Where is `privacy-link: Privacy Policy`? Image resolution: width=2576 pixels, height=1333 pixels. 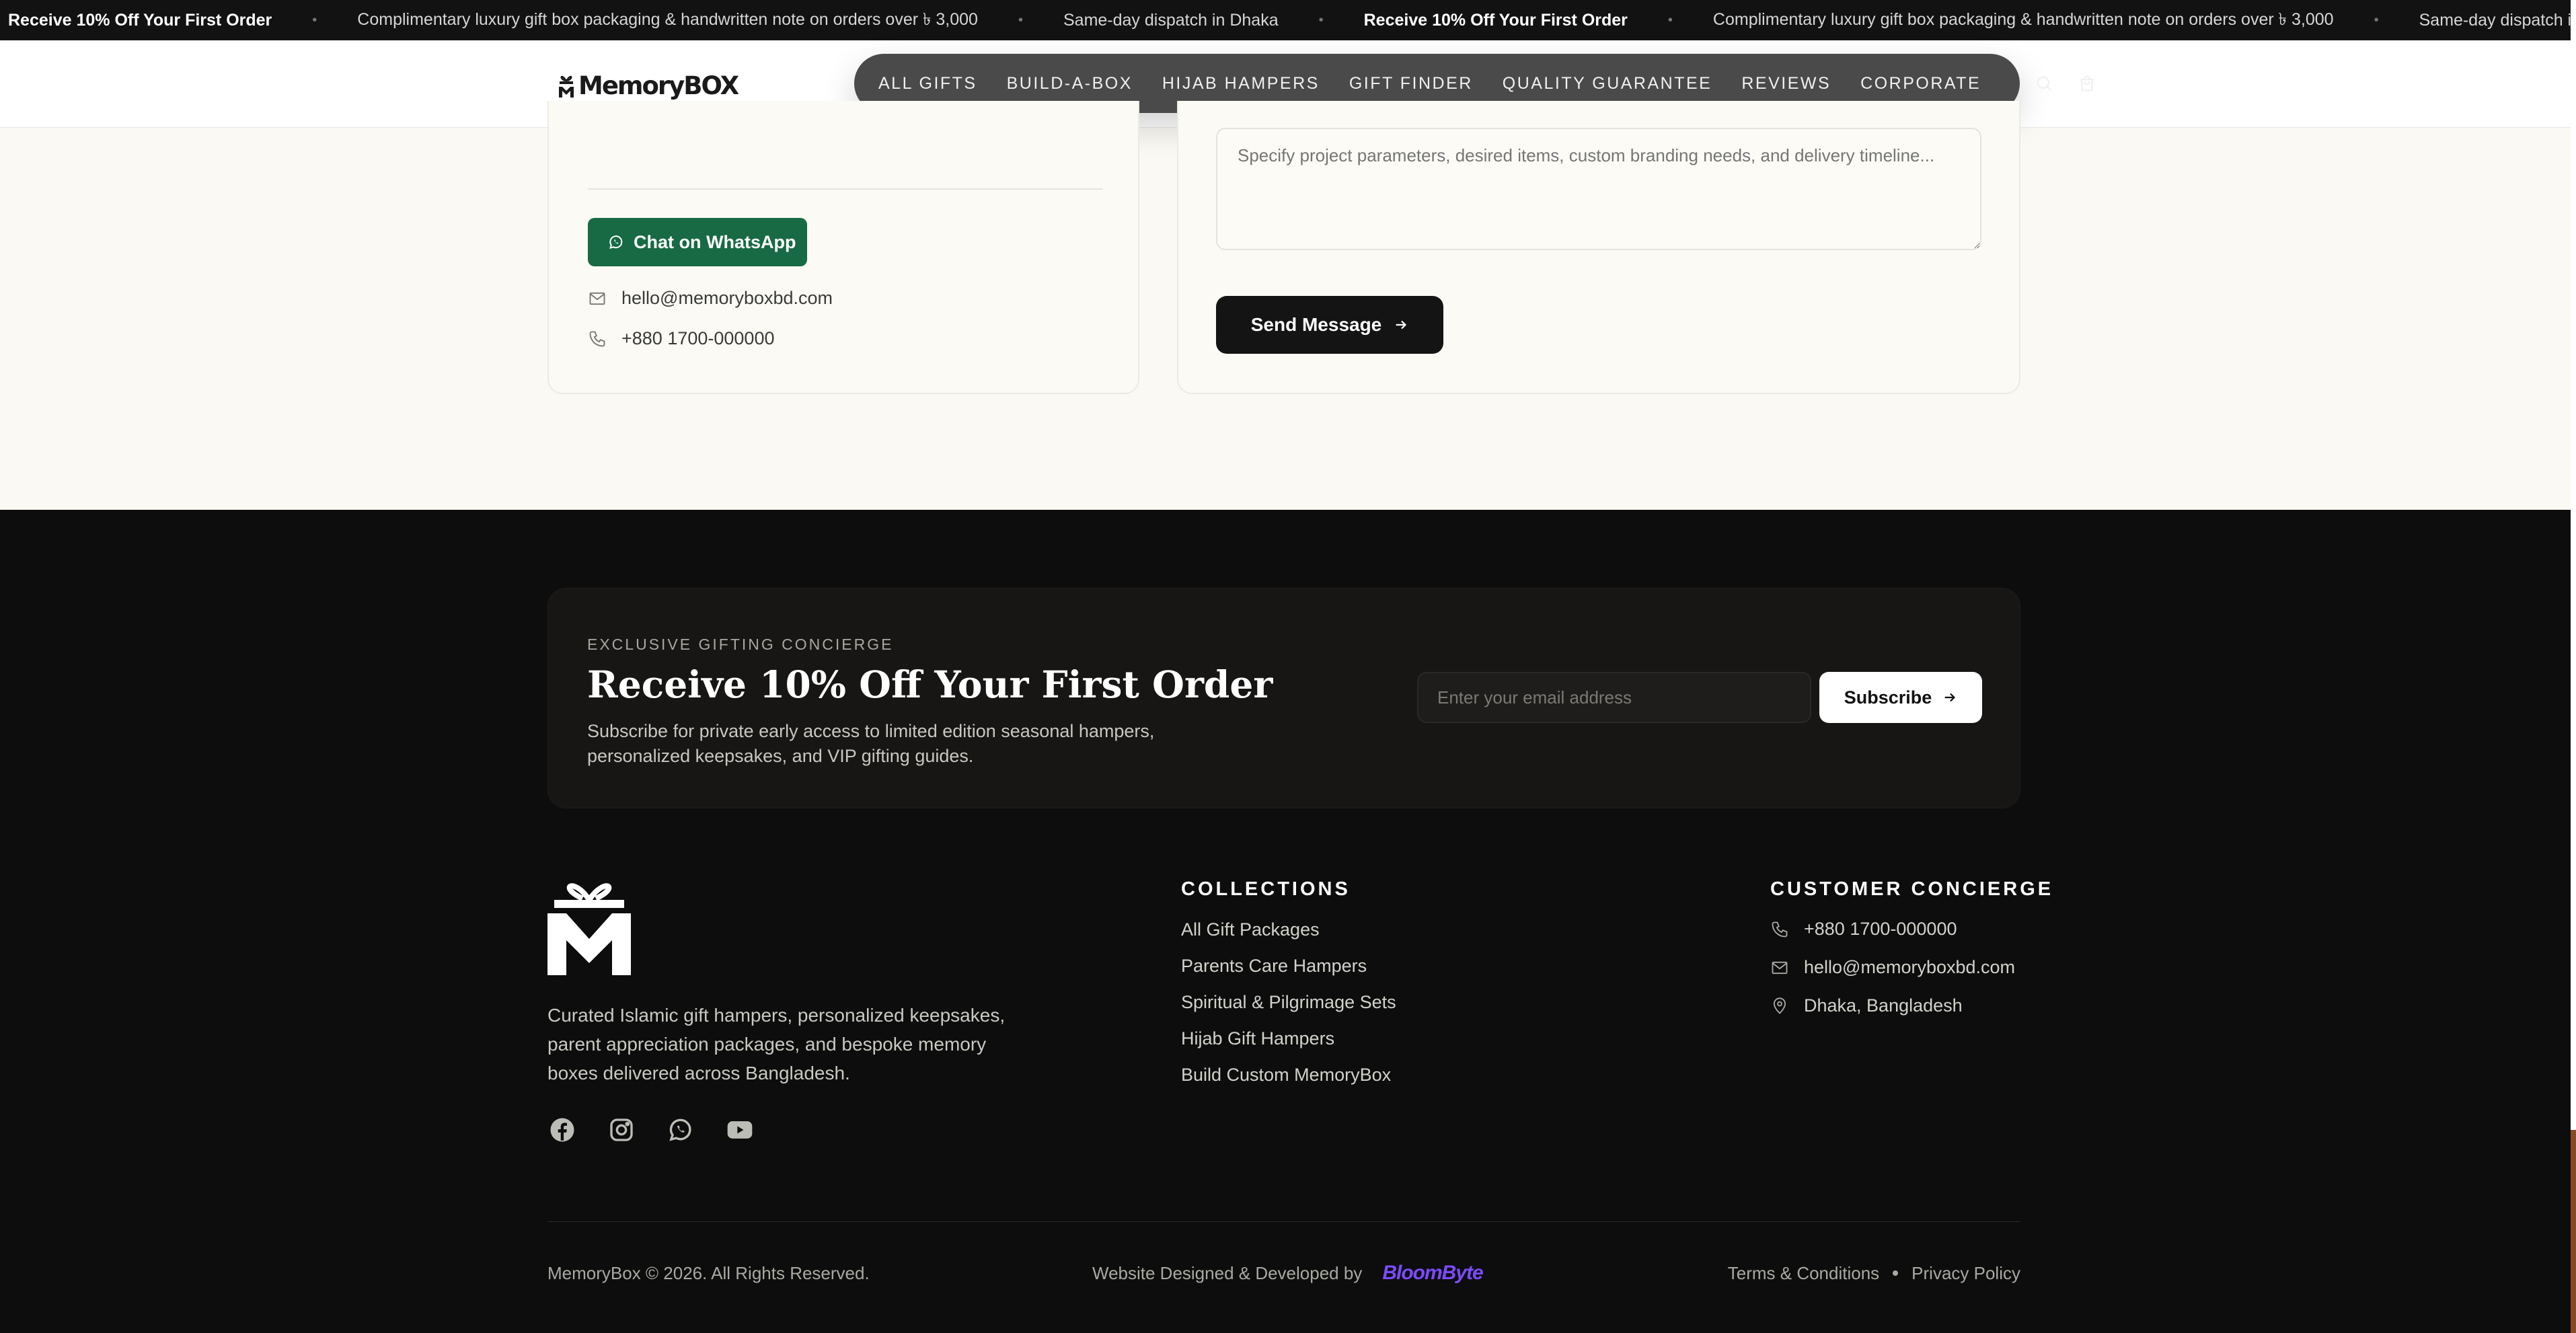
privacy-link: Privacy Policy is located at coordinates (1965, 1273).